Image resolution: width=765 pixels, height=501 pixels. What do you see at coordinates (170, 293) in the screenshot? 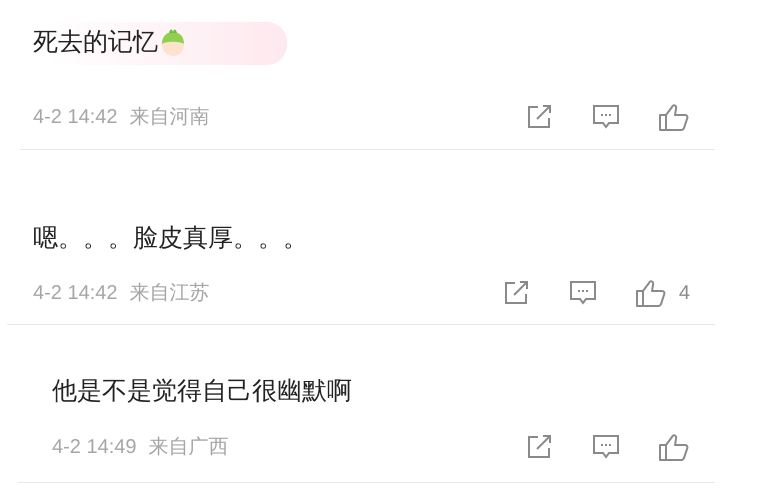
I see `comment-location: 来自江苏` at bounding box center [170, 293].